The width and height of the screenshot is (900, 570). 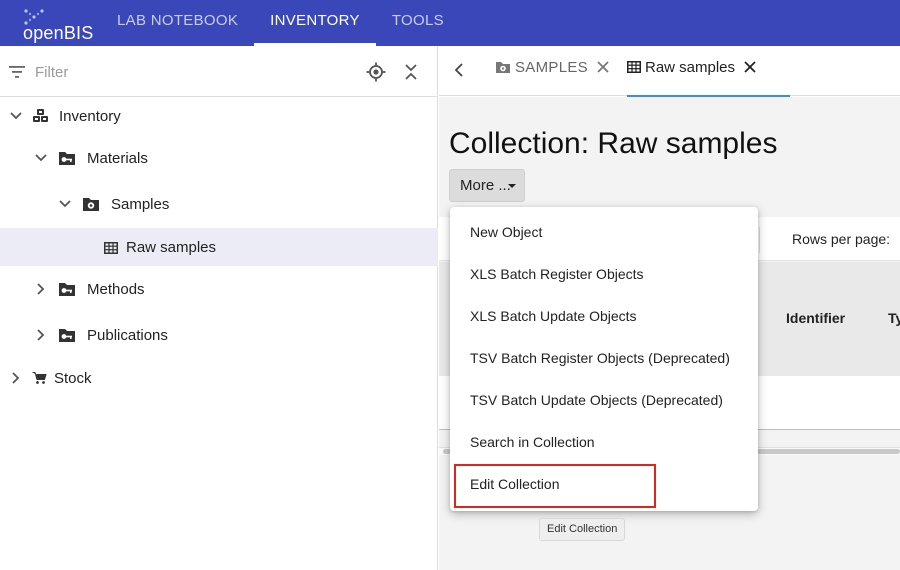 What do you see at coordinates (219, 378) in the screenshot?
I see `tree-item-stock: Stock` at bounding box center [219, 378].